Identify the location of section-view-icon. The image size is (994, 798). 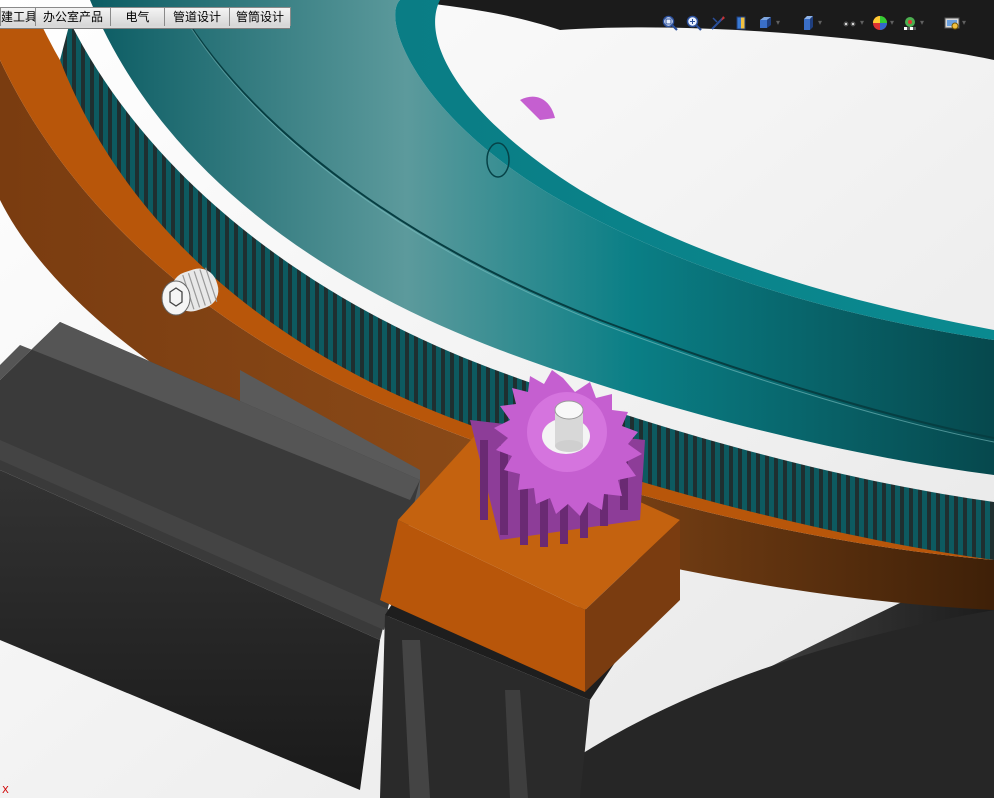
(742, 23).